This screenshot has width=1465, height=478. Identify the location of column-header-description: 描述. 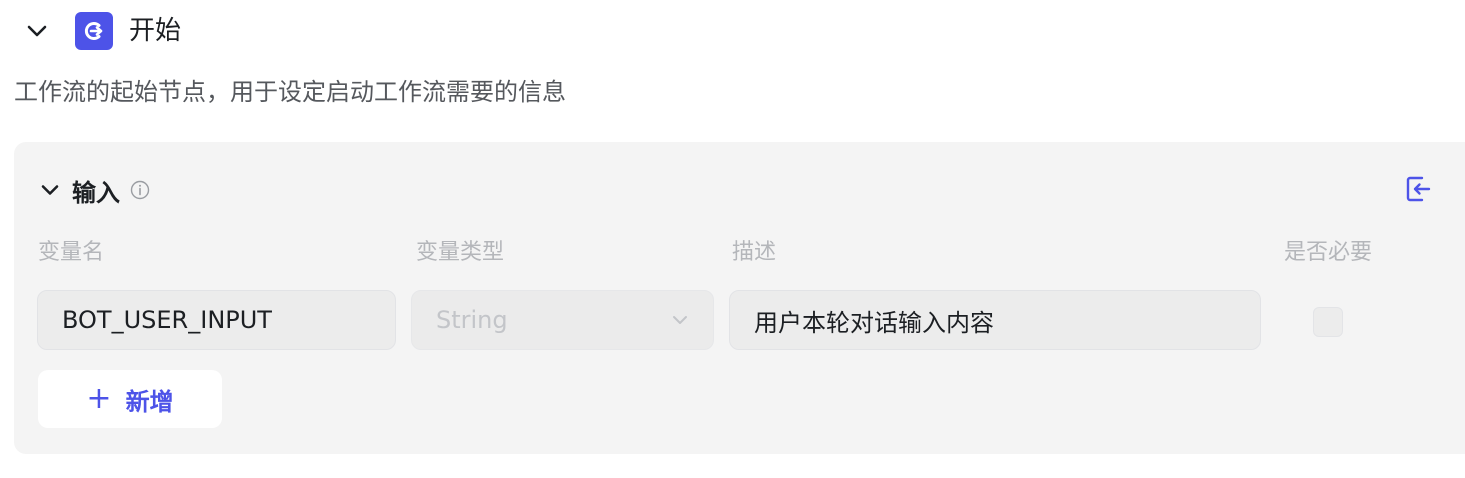
(754, 252).